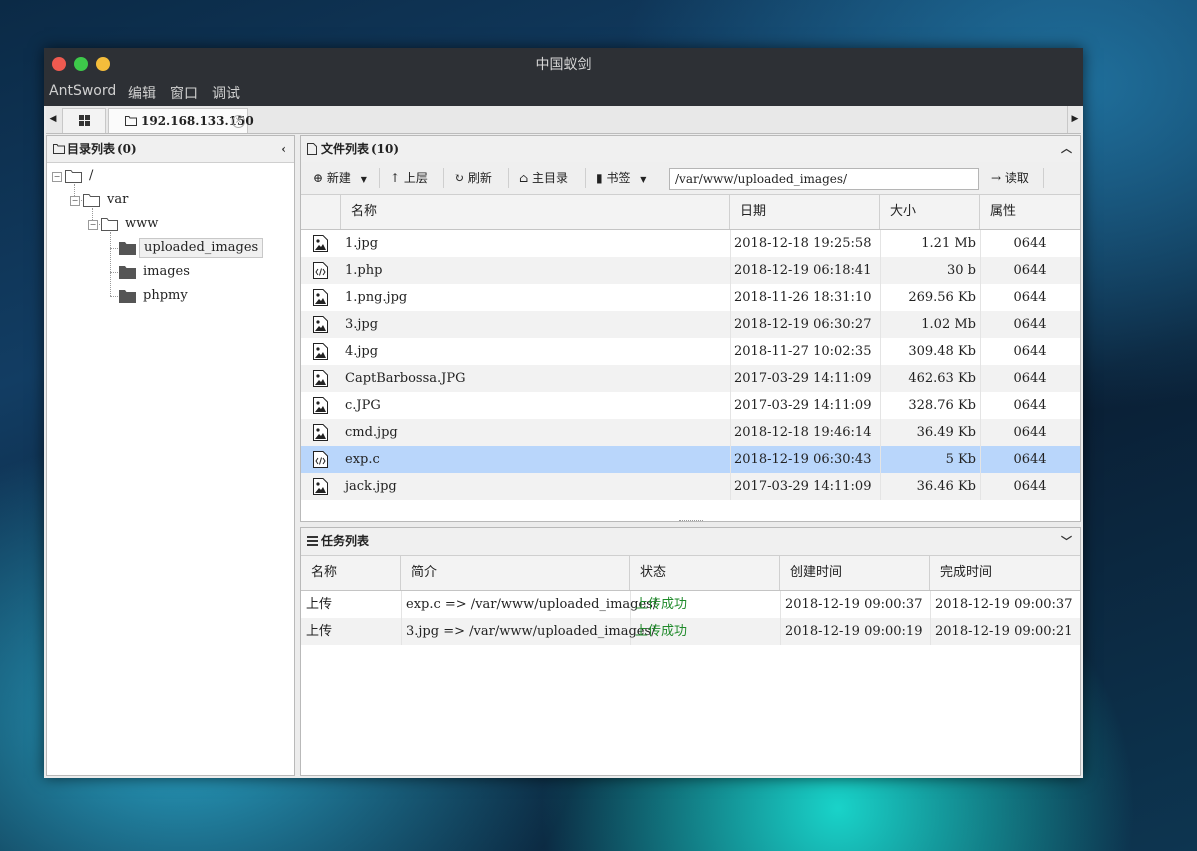 This screenshot has width=1197, height=851. Describe the element at coordinates (996, 178) in the screenshot. I see `arrow-right-icon: →` at that location.